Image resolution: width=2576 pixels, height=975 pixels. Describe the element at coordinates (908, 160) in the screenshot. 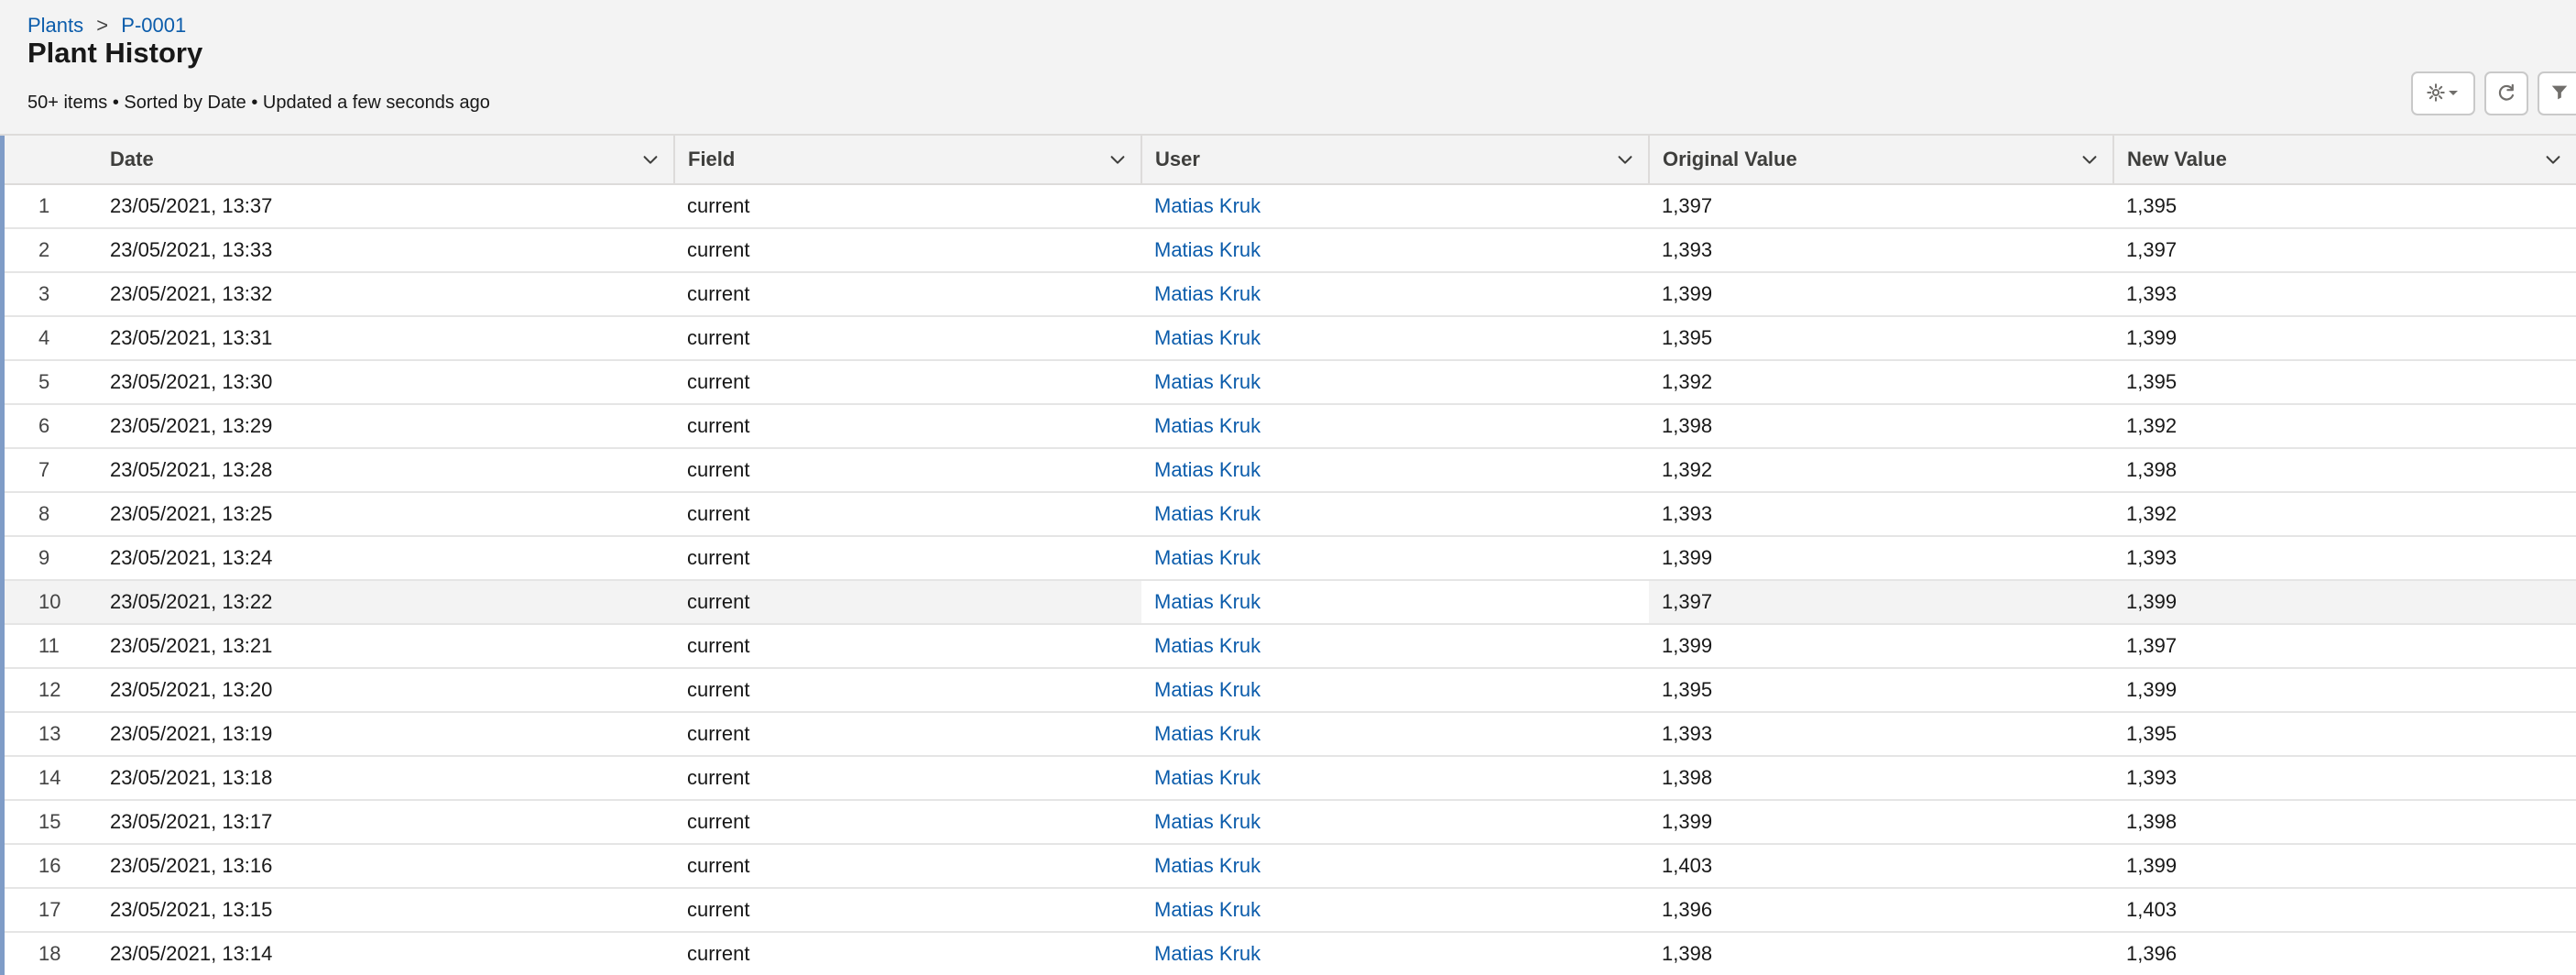

I see `column-header-field: Field` at that location.